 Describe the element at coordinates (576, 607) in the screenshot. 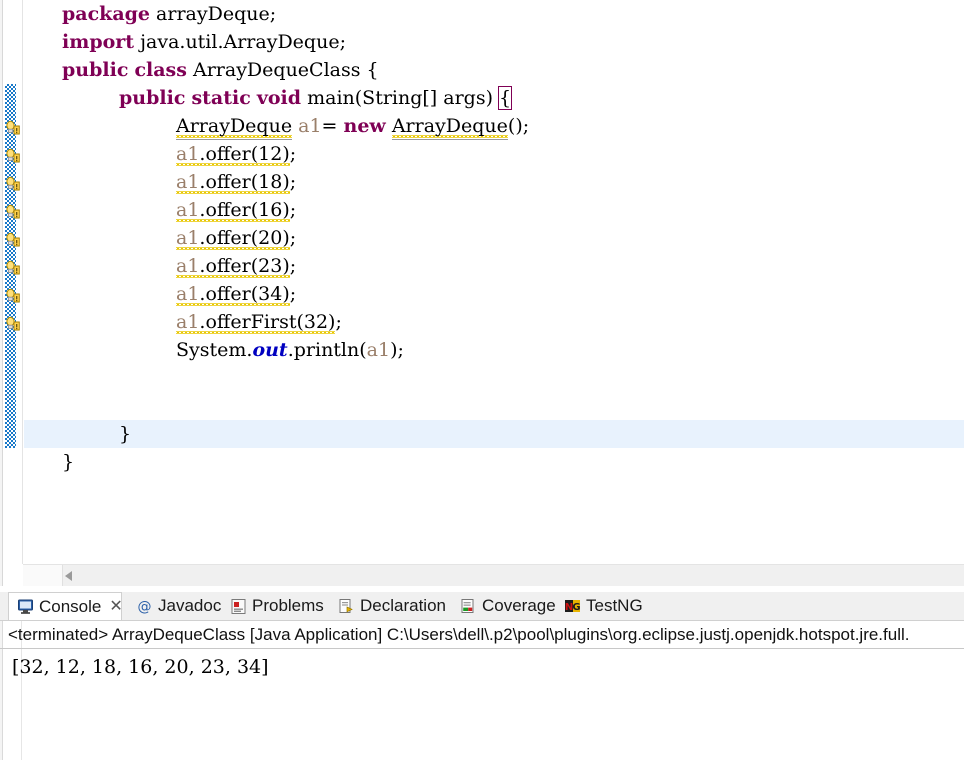

I see `svg-text: G` at that location.